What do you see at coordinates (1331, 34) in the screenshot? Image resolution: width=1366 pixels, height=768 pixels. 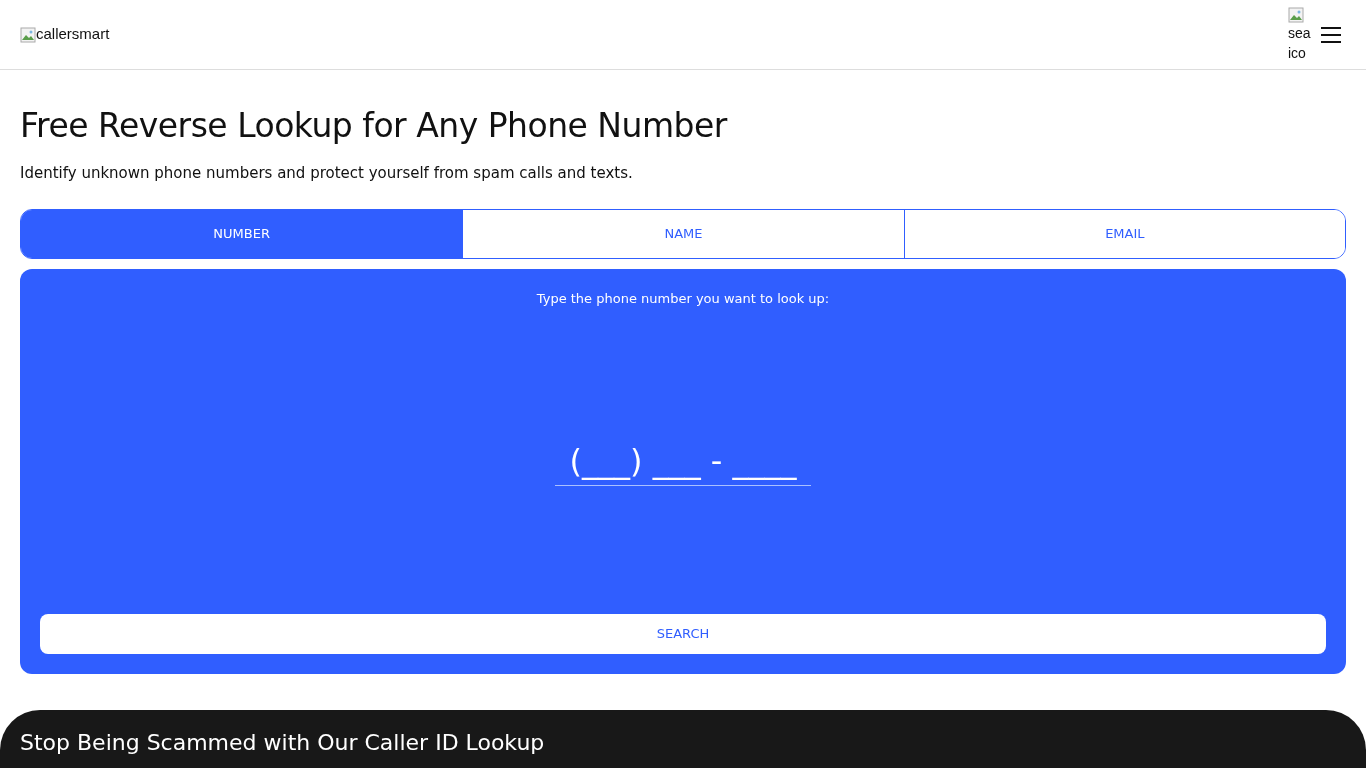 I see `menu-icon` at bounding box center [1331, 34].